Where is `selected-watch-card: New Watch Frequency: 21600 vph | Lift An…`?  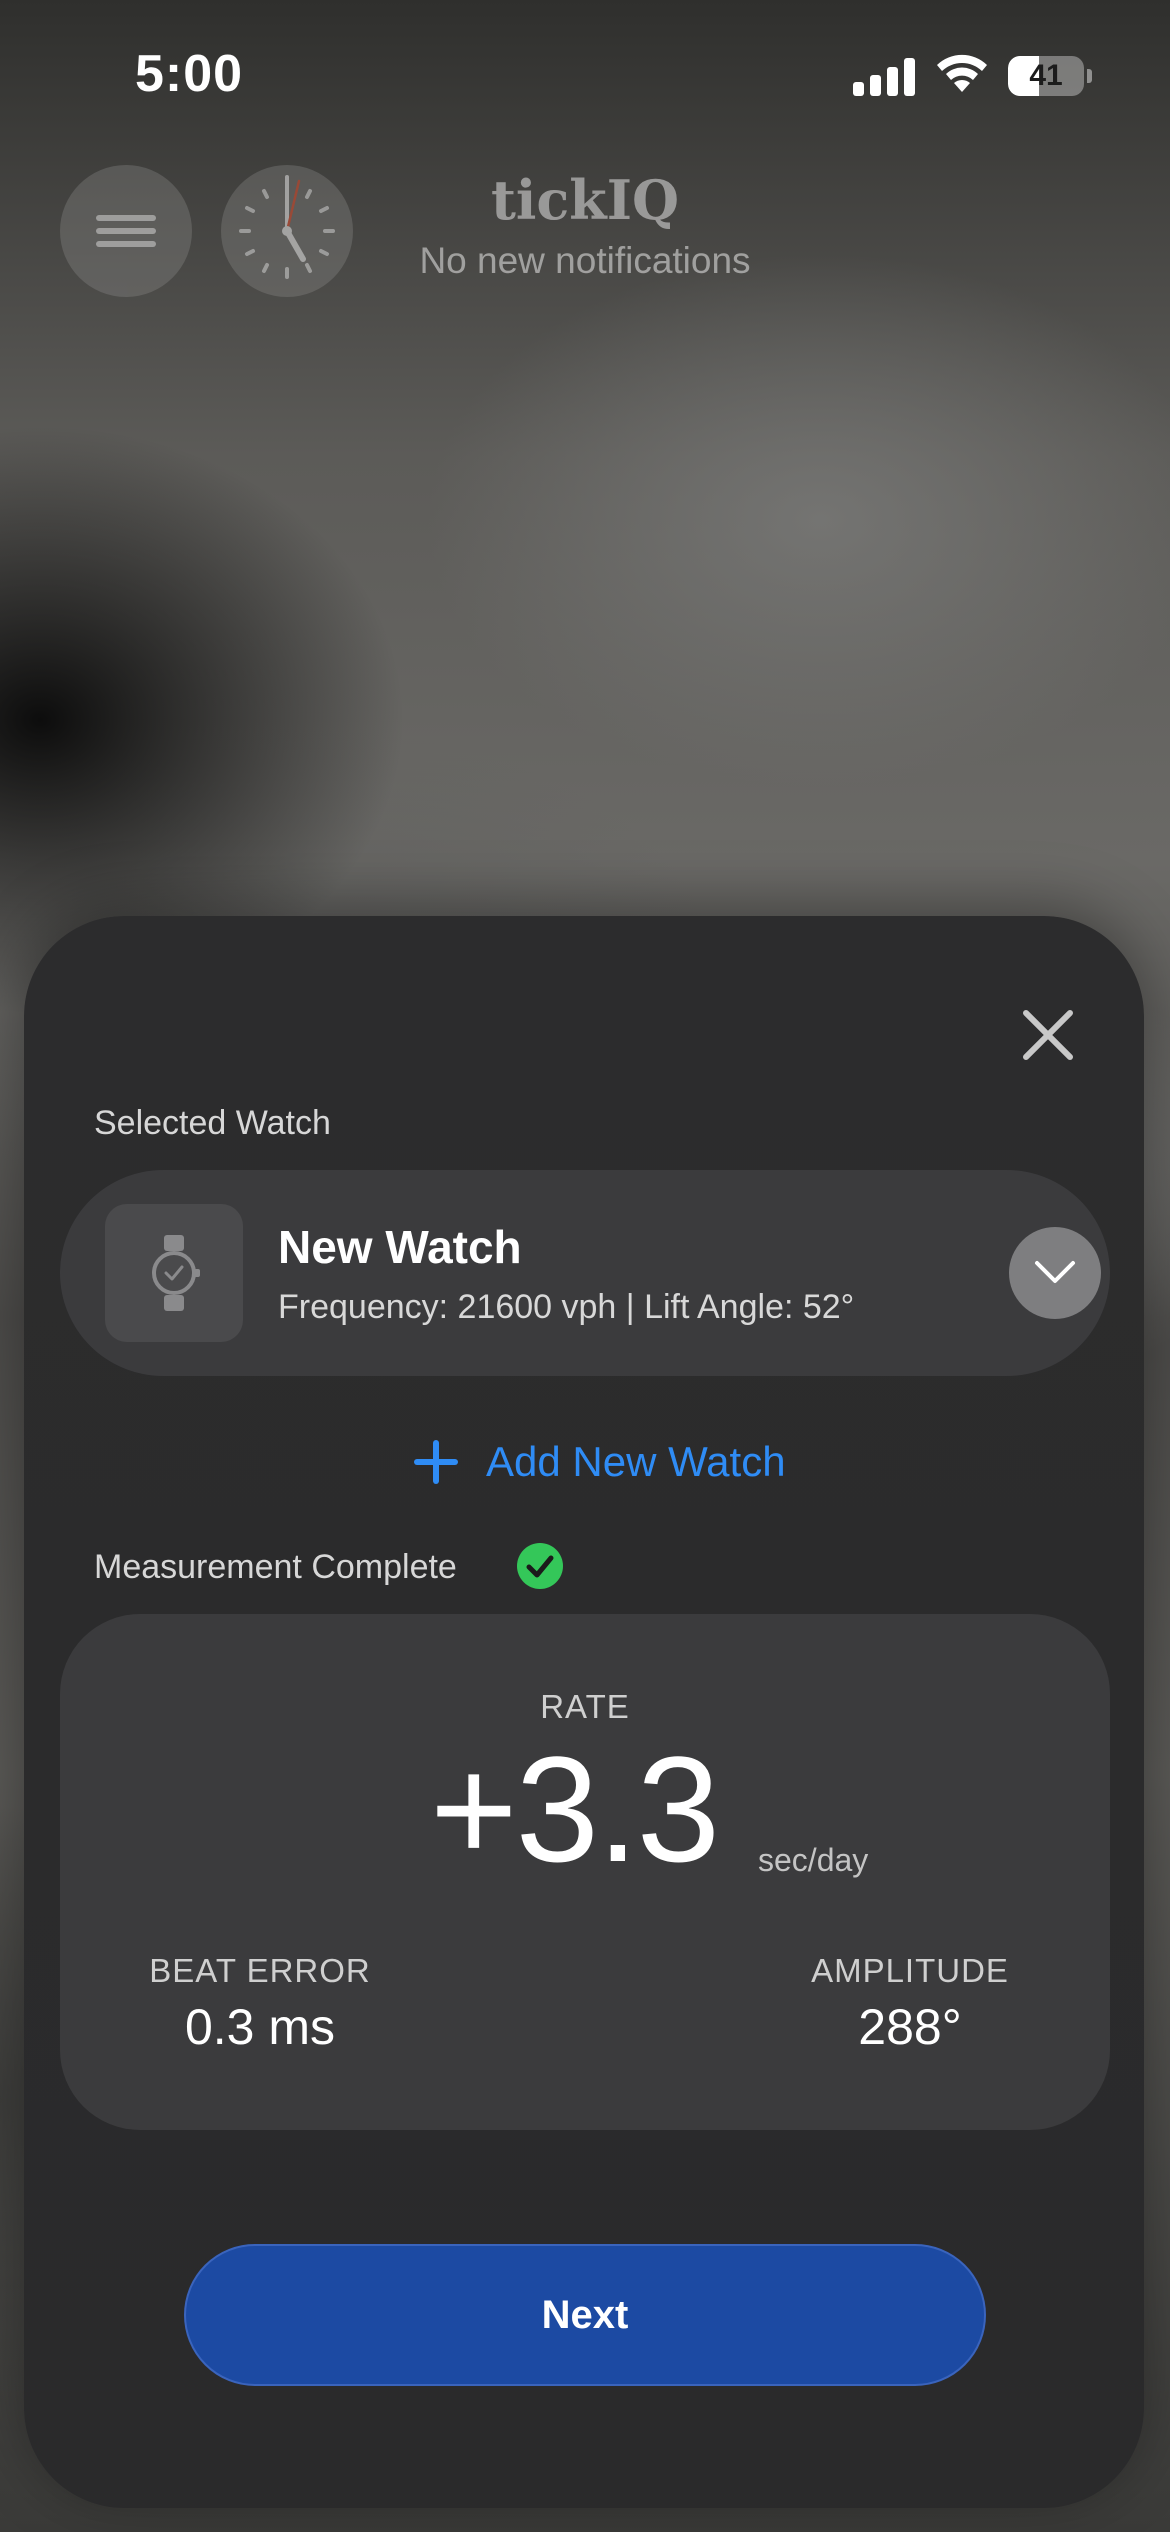
selected-watch-card: New Watch Frequency: 21600 vph | Lift An… is located at coordinates (585, 1273).